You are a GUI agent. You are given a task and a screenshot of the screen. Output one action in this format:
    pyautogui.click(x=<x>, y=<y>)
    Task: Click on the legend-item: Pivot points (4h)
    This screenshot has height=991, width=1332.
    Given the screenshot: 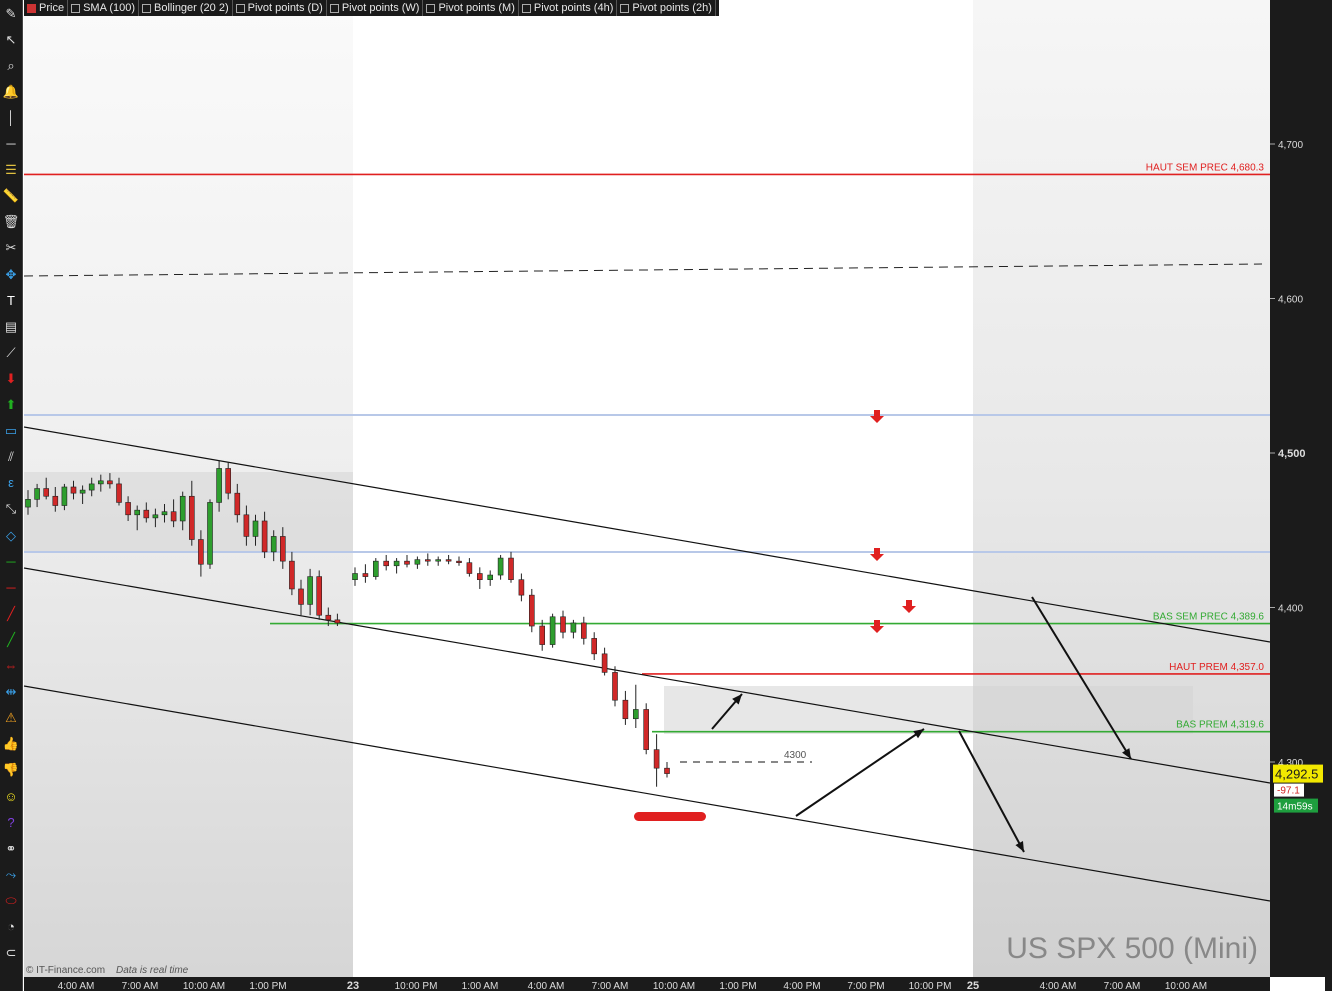 What is the action you would take?
    pyautogui.click(x=568, y=8)
    